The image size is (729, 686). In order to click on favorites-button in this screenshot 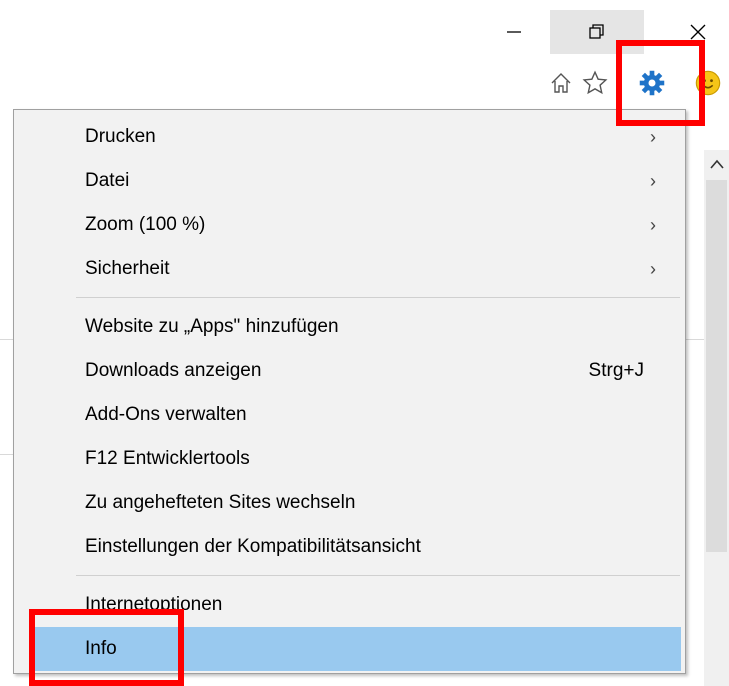, I will do `click(595, 83)`.